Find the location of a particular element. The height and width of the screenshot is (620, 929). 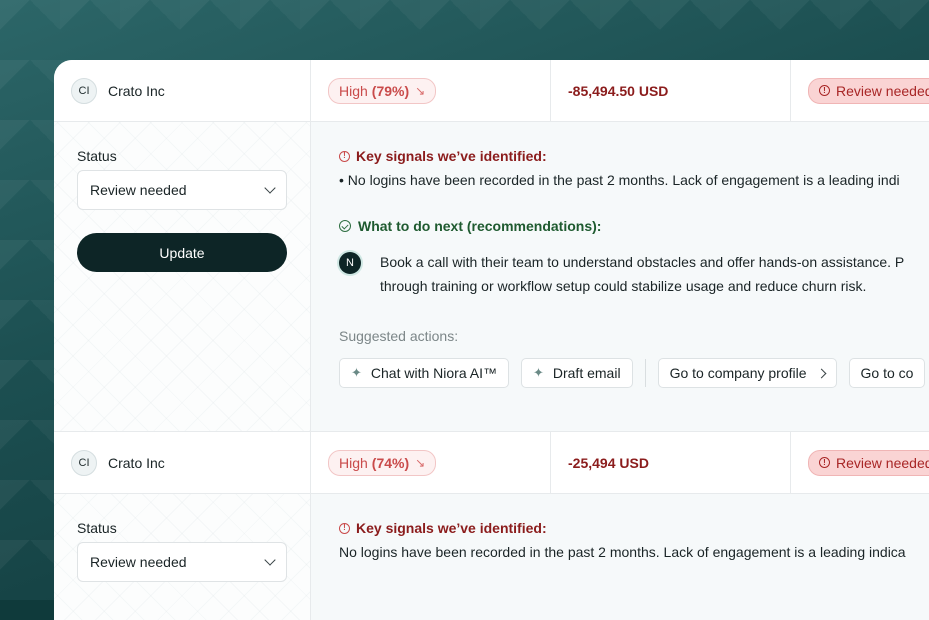

actions-divider is located at coordinates (645, 373).